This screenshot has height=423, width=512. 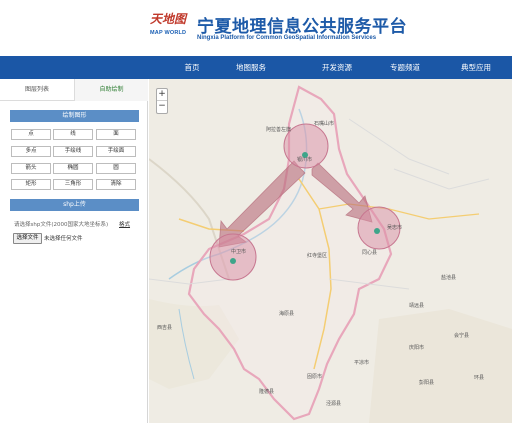 What do you see at coordinates (73, 151) in the screenshot?
I see `draw-freehand-line-button: 手绘线` at bounding box center [73, 151].